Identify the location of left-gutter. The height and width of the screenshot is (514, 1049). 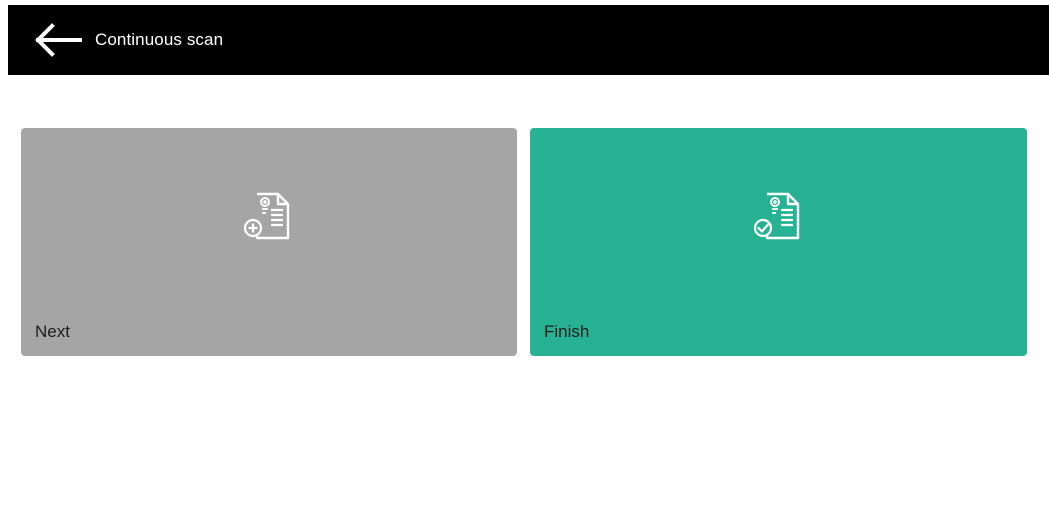
(4, 257).